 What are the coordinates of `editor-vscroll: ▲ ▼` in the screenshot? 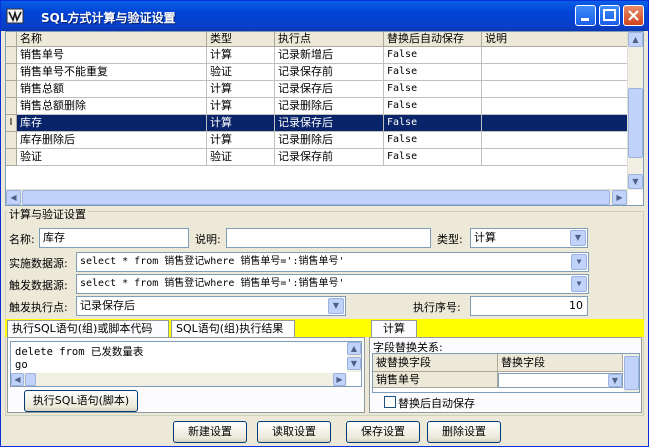 It's located at (354, 357).